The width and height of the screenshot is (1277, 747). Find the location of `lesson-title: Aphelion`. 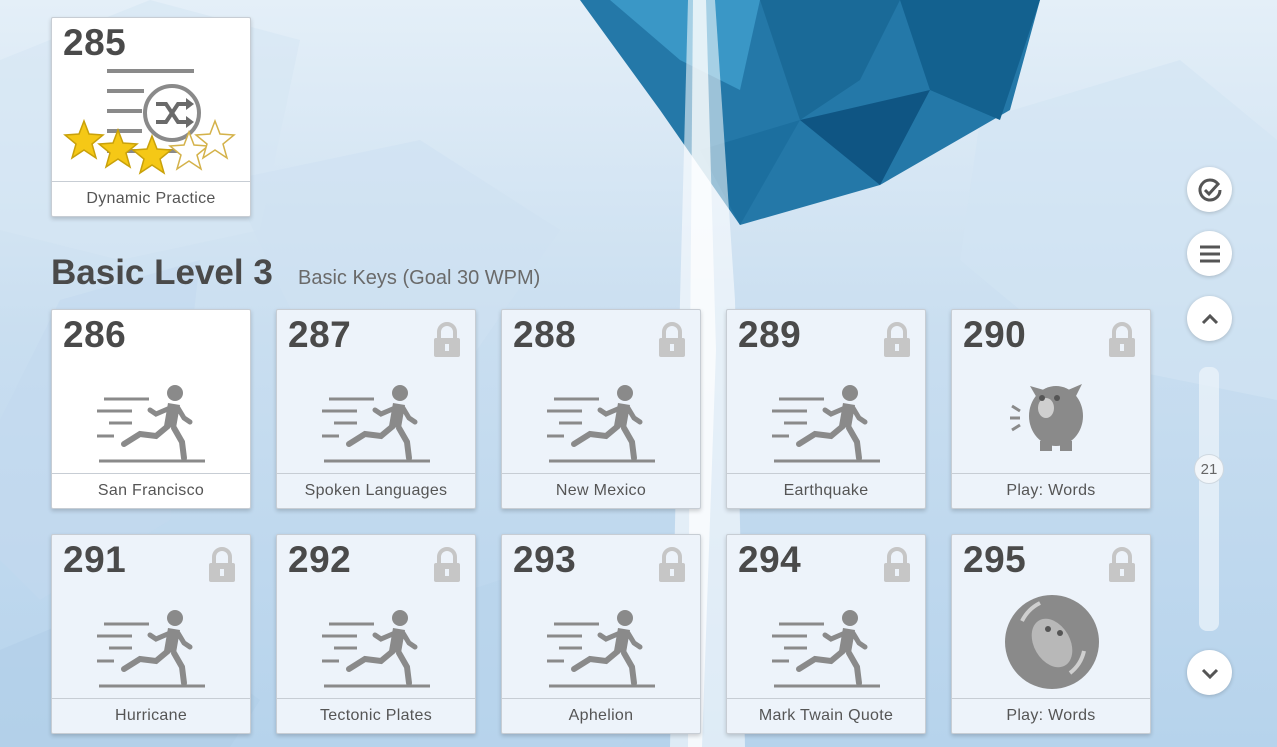

lesson-title: Aphelion is located at coordinates (601, 715).